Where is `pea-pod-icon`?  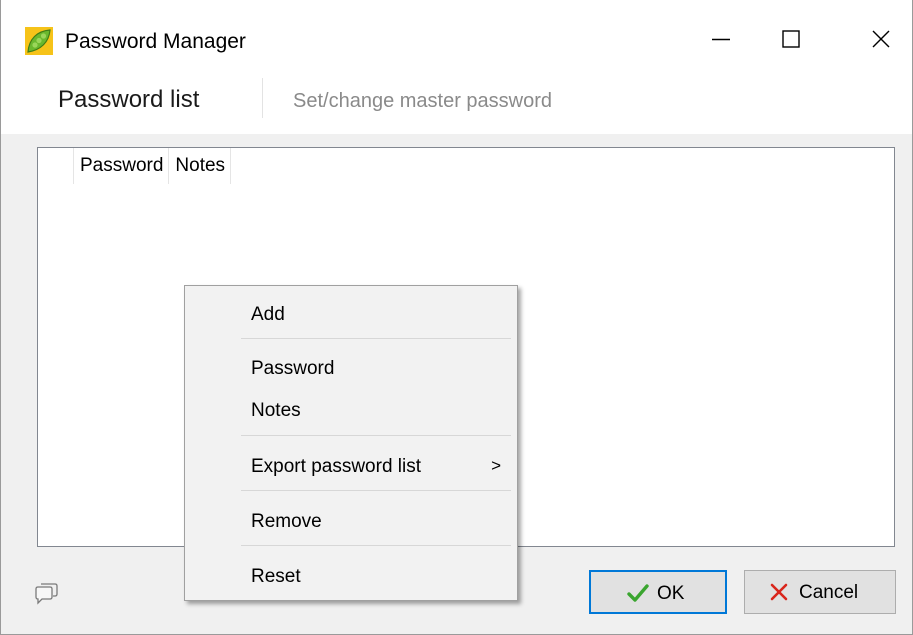
pea-pod-icon is located at coordinates (39, 41).